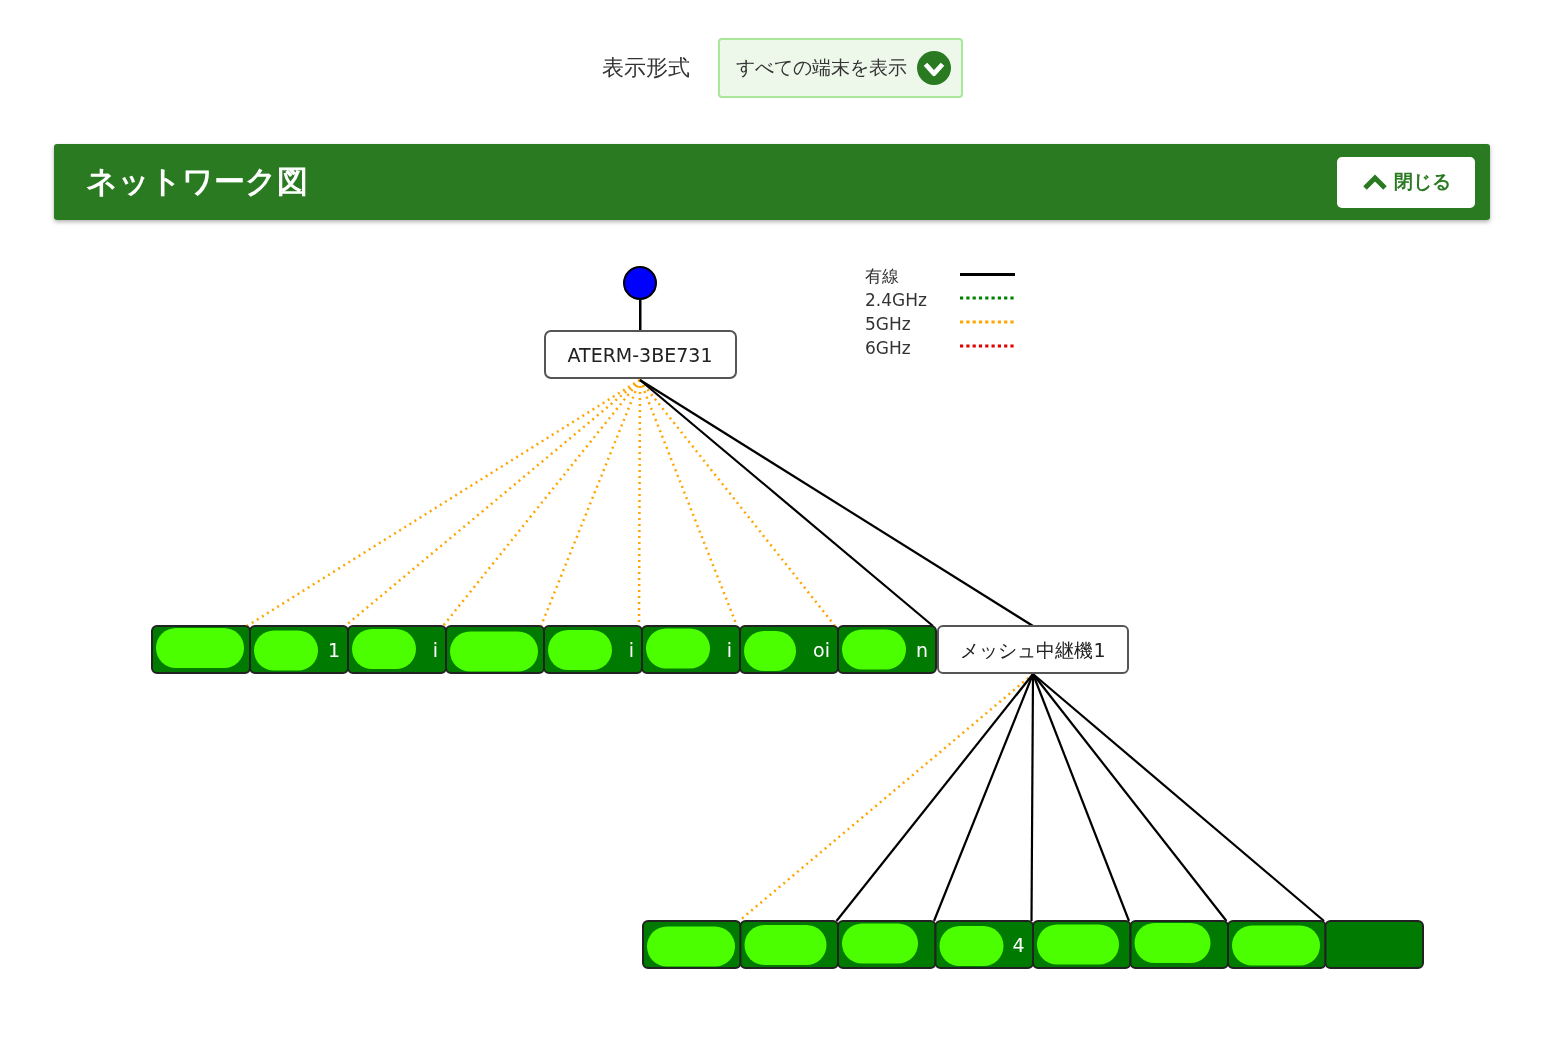 This screenshot has width=1564, height=1061. Describe the element at coordinates (896, 300) in the screenshot. I see `legend-label: 2.4GHz` at that location.